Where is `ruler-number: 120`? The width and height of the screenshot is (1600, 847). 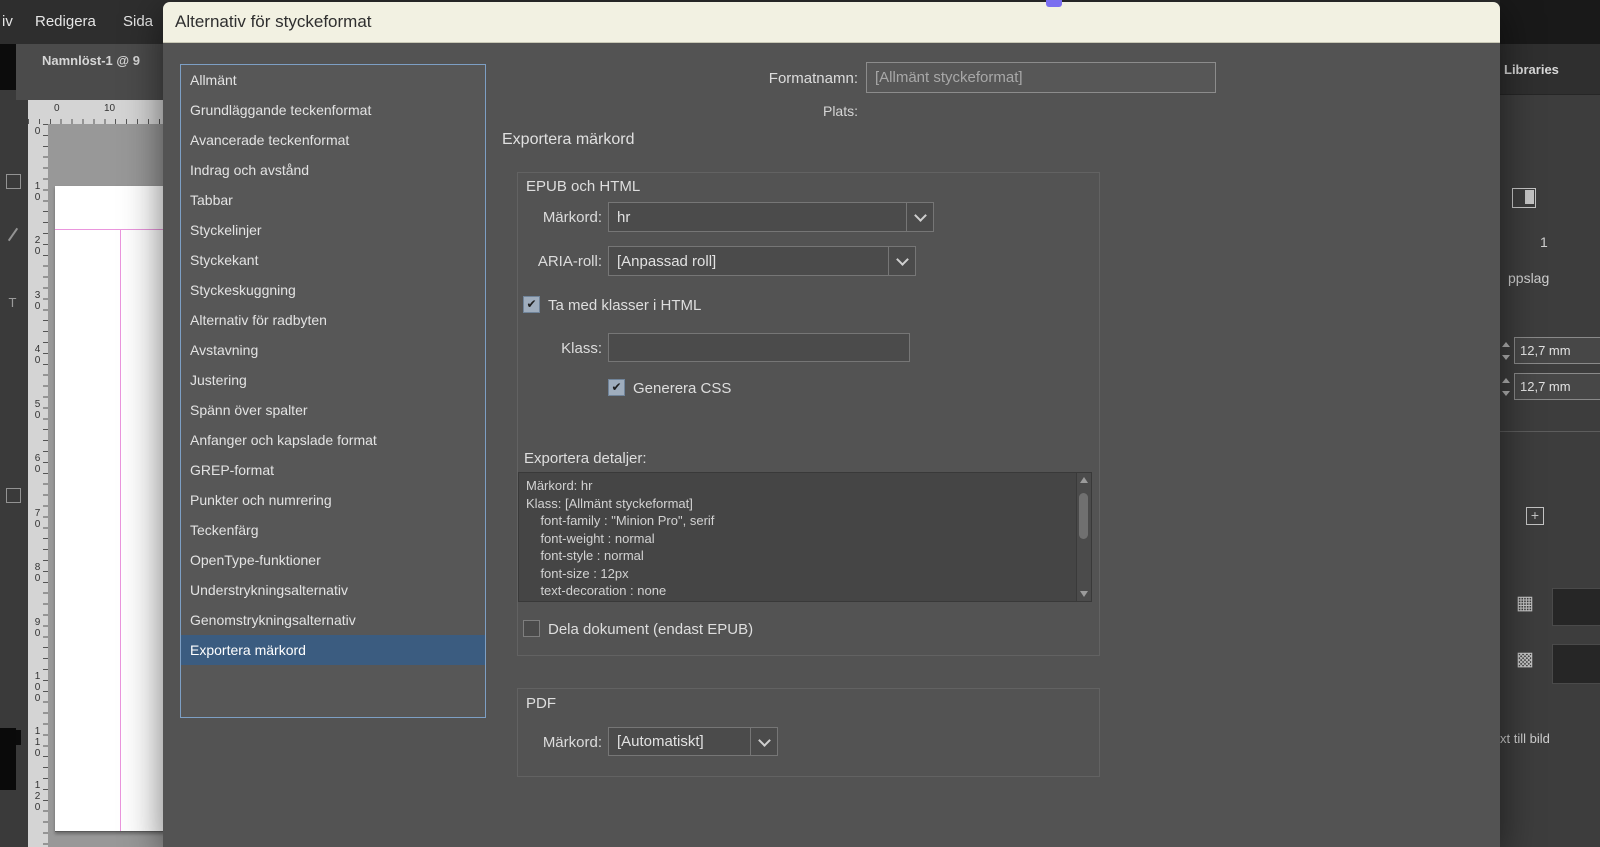
ruler-number: 120 is located at coordinates (37, 796).